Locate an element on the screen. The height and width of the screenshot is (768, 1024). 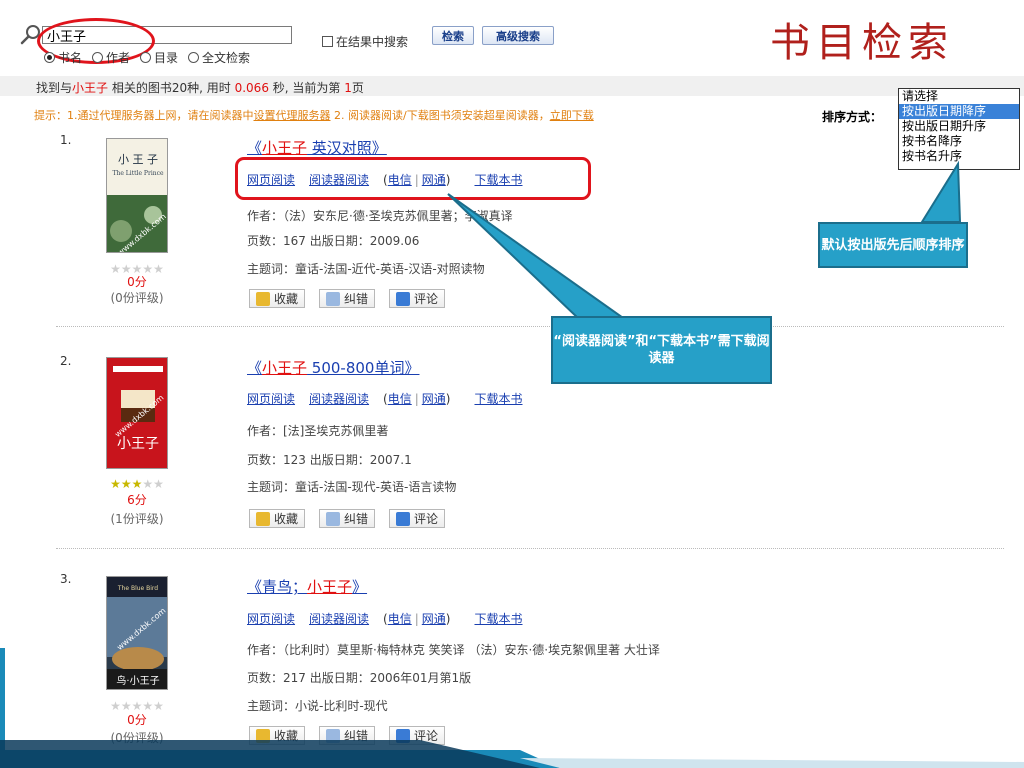
search-within-results: 在结果中搜索 is located at coordinates (365, 41).